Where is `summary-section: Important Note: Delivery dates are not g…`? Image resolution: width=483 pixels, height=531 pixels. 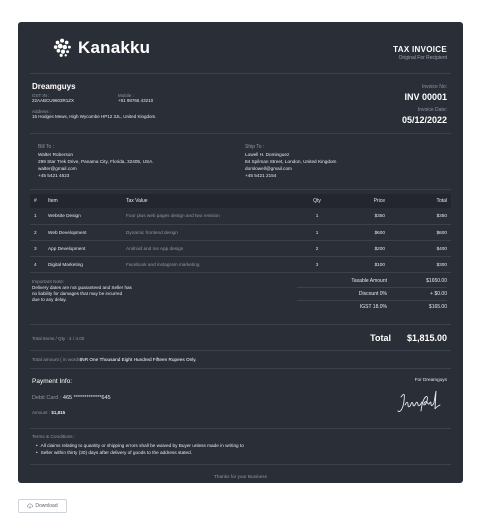 summary-section: Important Note: Delivery dates are not g… is located at coordinates (240, 299).